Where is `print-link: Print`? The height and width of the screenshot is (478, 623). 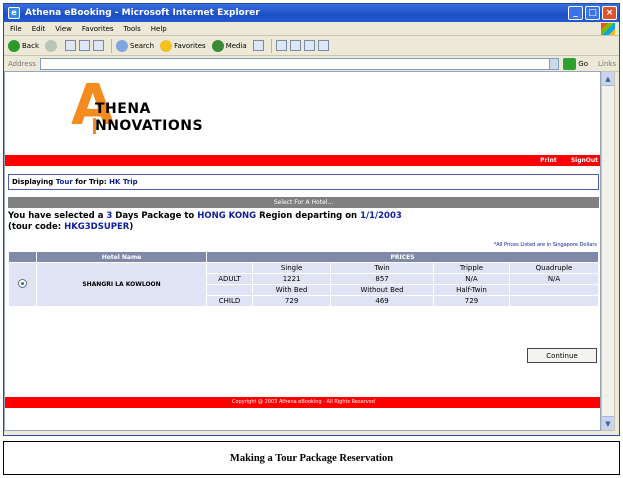
print-link: Print is located at coordinates (548, 160).